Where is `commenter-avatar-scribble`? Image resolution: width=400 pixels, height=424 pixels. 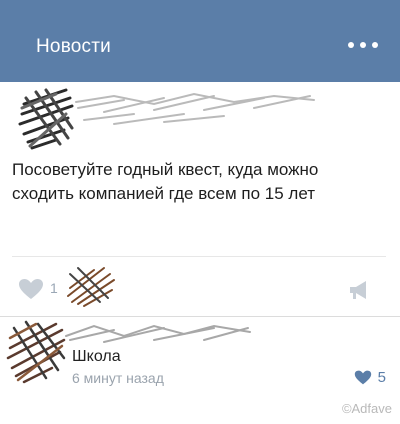 commenter-avatar-scribble is located at coordinates (36, 352).